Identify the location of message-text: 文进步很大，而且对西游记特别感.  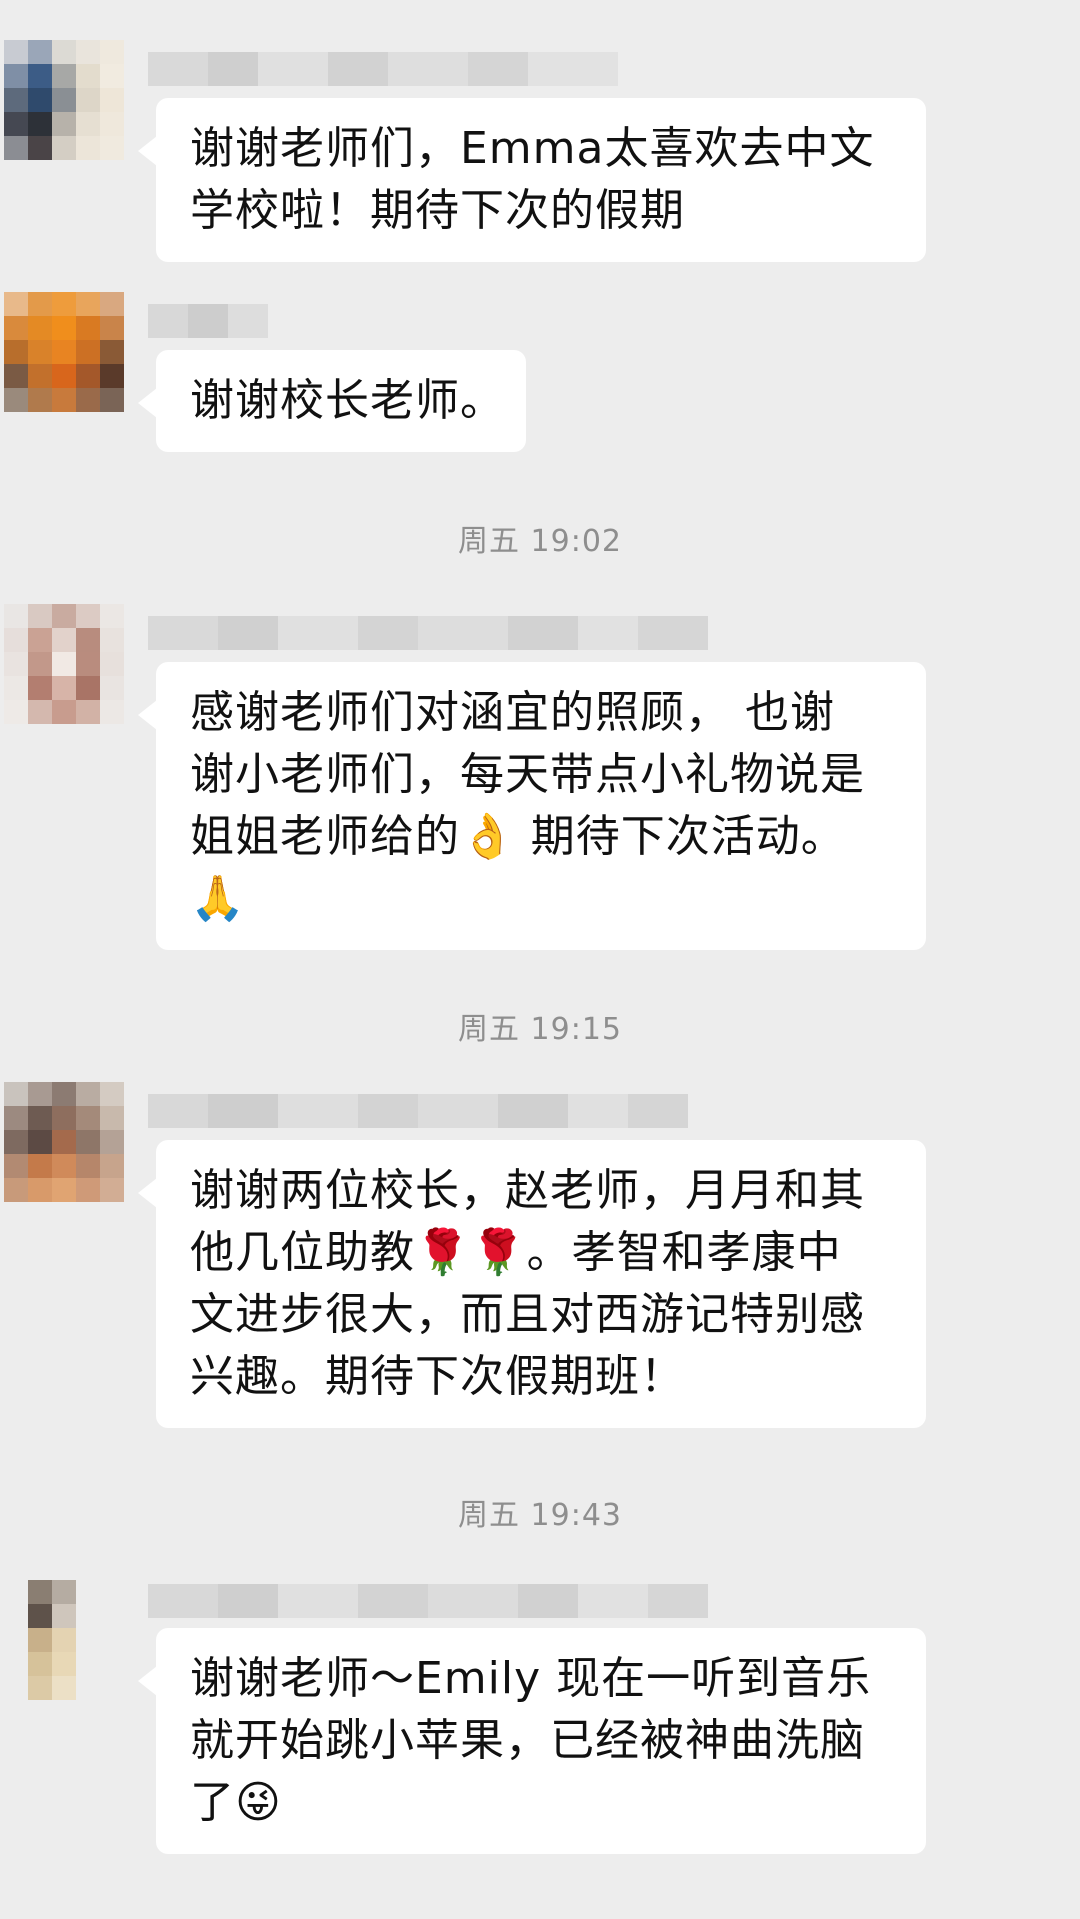
(527, 1314).